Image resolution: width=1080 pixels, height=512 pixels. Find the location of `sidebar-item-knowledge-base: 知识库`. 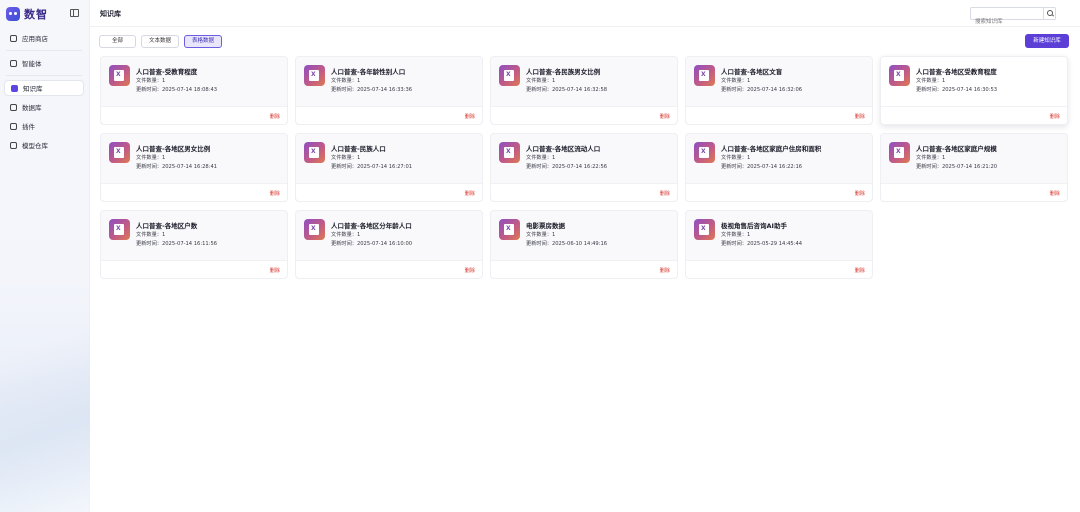

sidebar-item-knowledge-base: 知识库 is located at coordinates (44, 88).